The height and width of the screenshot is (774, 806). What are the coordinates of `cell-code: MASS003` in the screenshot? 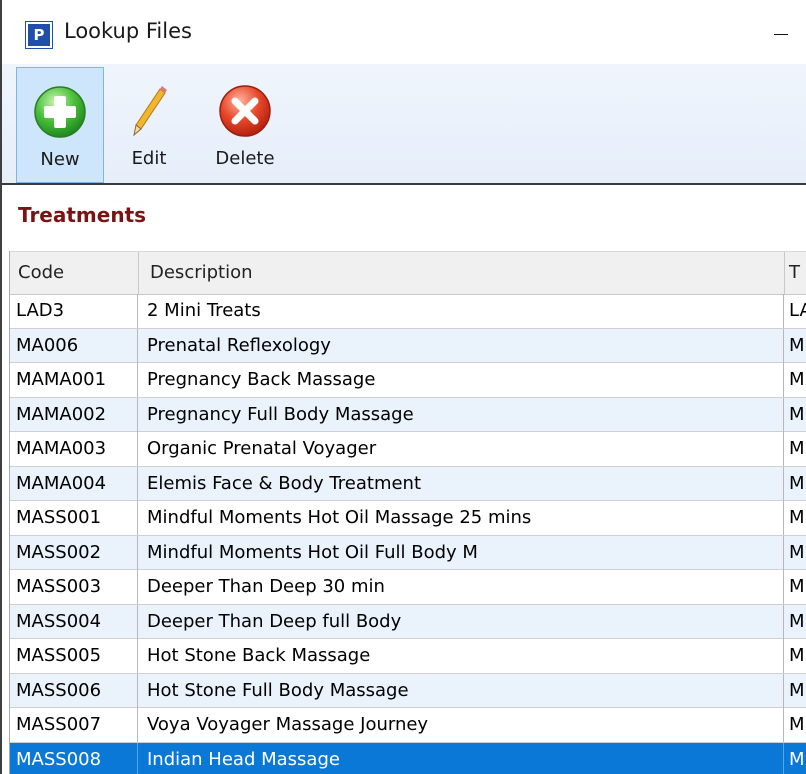 It's located at (74, 587).